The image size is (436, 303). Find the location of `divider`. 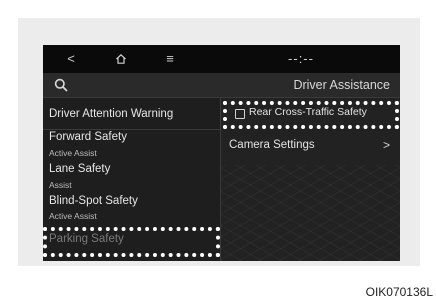

divider is located at coordinates (131, 129).